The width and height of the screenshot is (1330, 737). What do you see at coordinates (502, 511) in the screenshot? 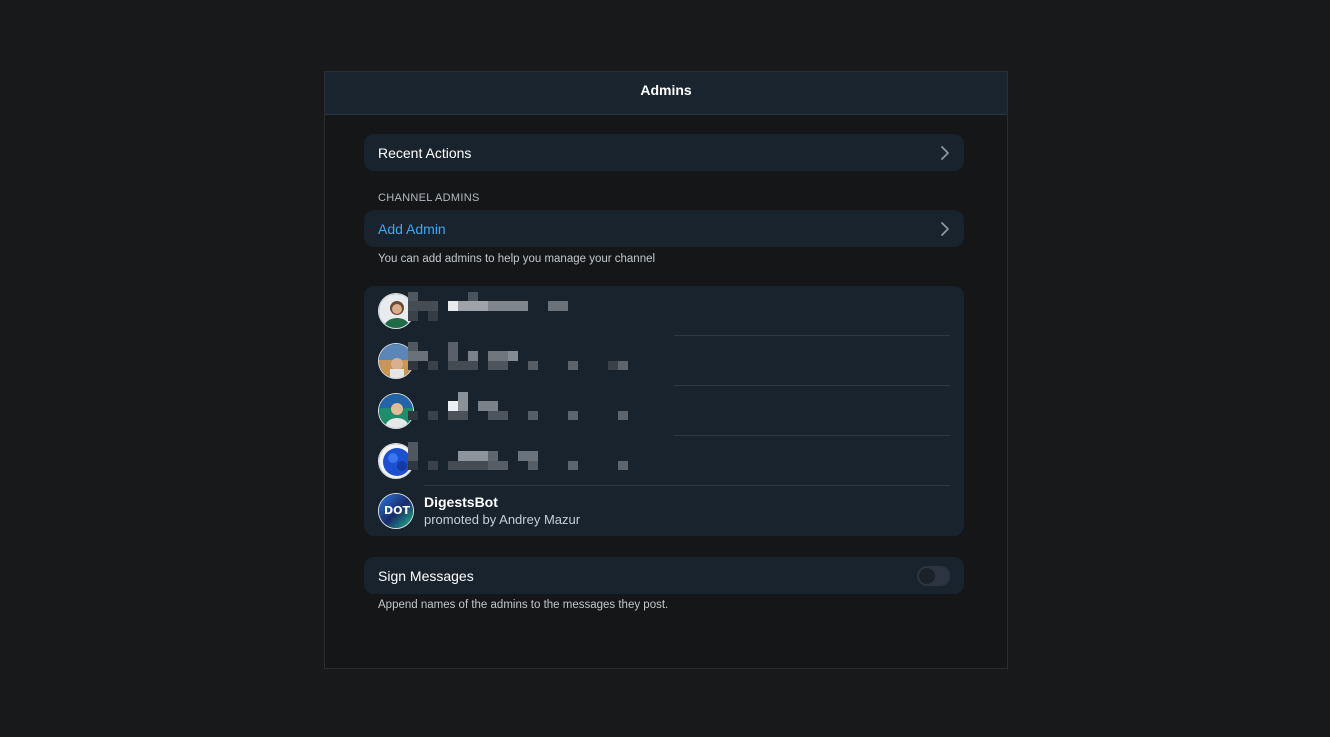
I see `admin-info: DigestsBot promoted by Andrey Mazur` at bounding box center [502, 511].